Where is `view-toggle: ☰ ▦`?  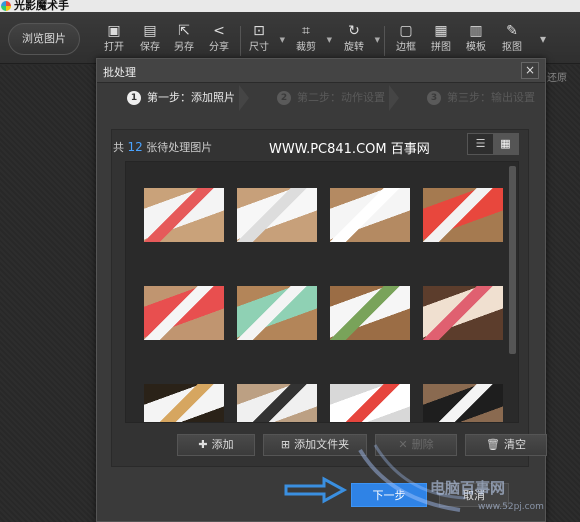 view-toggle: ☰ ▦ is located at coordinates (493, 144).